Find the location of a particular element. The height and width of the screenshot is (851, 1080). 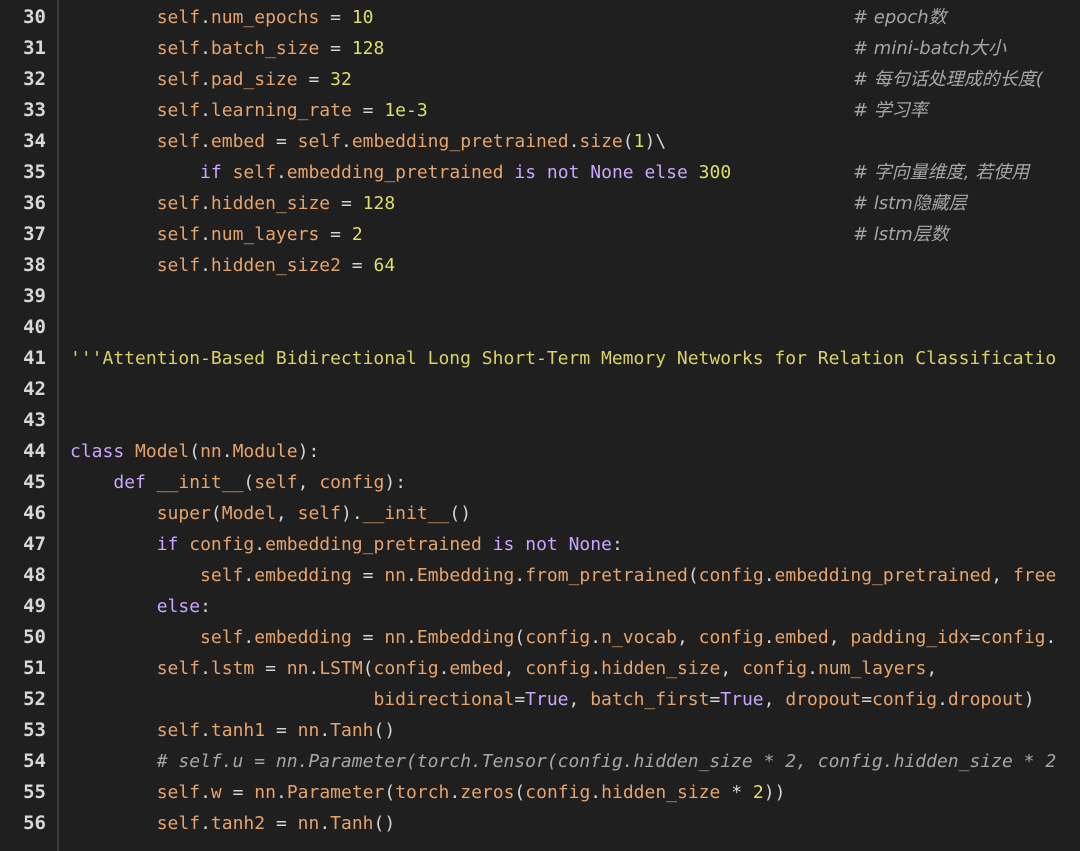

code-line: 46 super(Model, self).__init__() is located at coordinates (540, 513).